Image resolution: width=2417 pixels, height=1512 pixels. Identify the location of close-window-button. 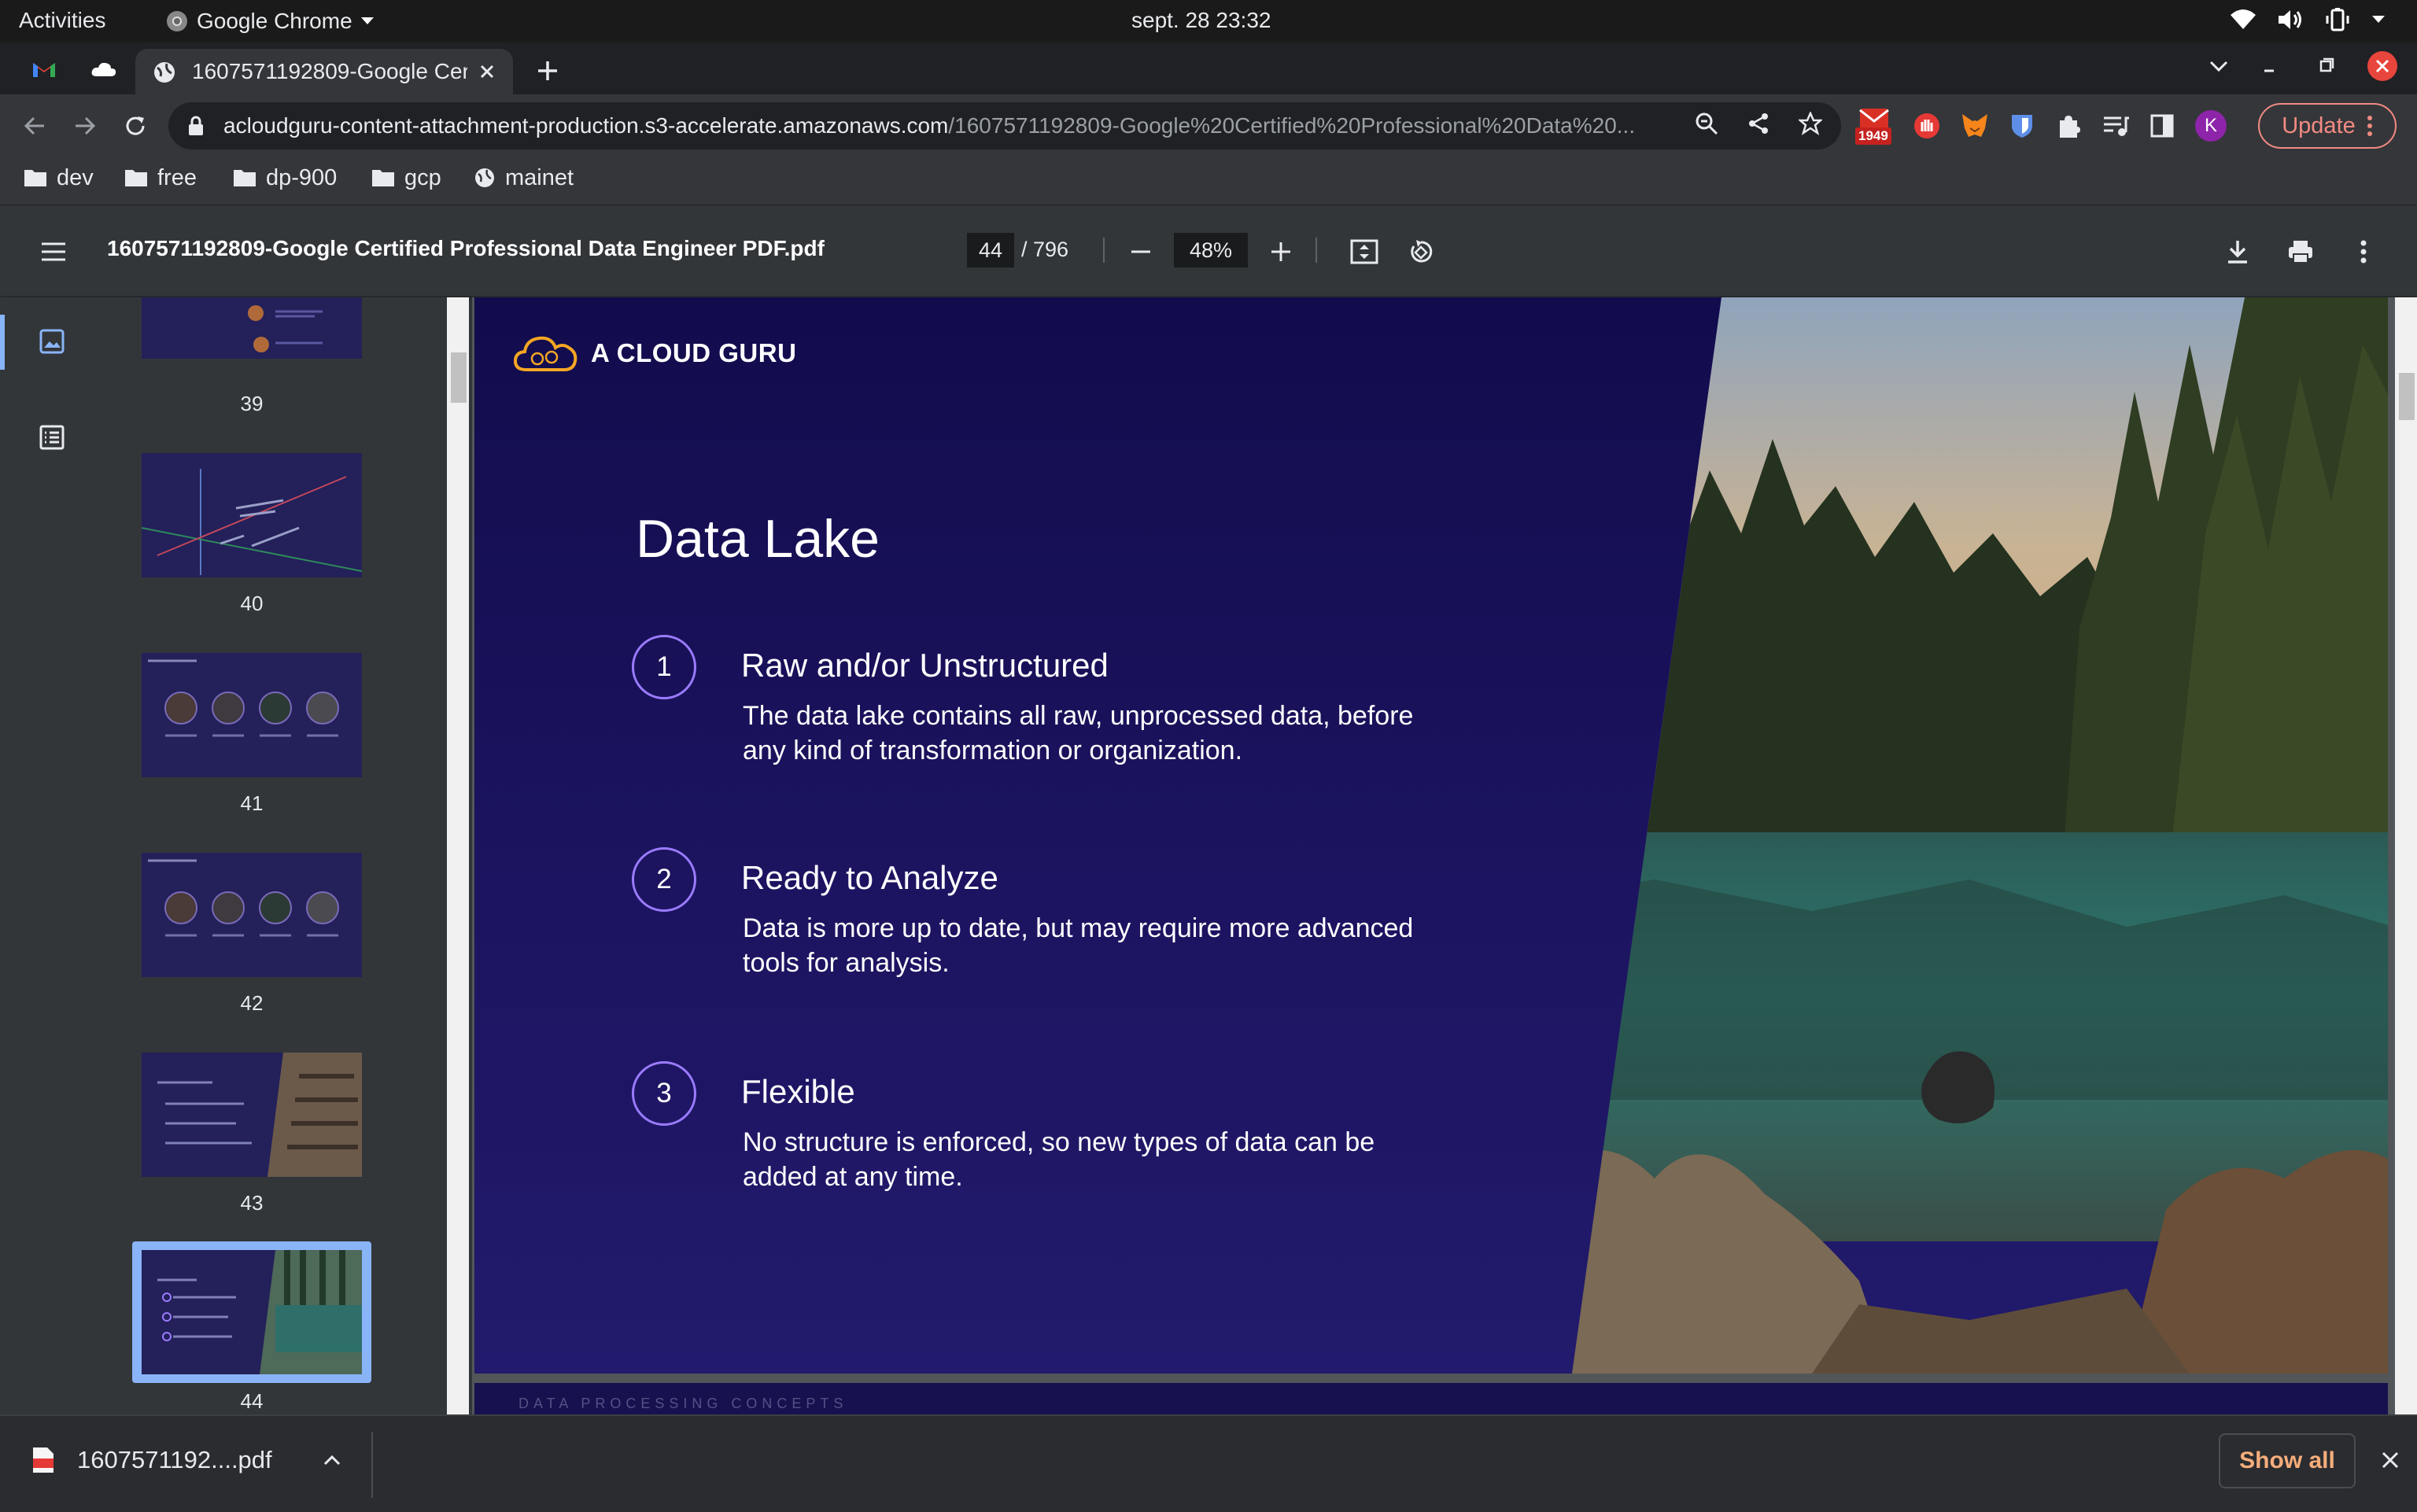
(2382, 66).